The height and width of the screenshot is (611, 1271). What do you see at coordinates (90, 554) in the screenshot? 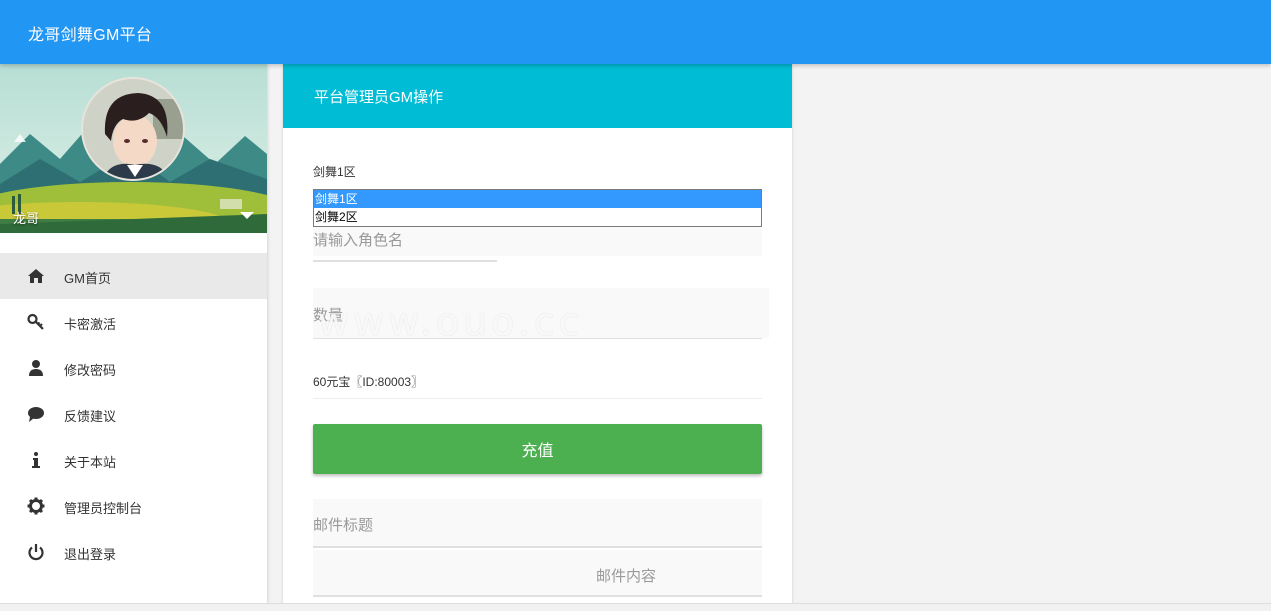
I see `sidebar-item-label: 退出登录` at bounding box center [90, 554].